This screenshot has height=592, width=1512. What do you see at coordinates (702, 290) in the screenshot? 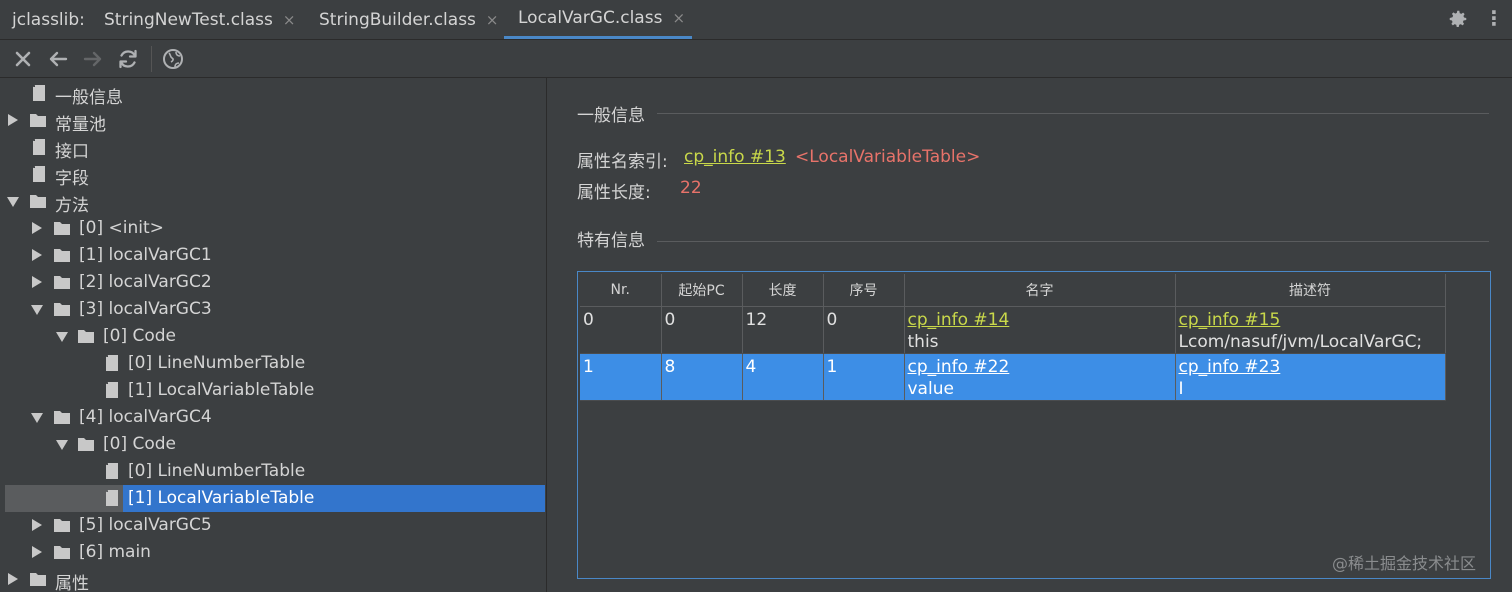
I see `column-header-start-pc: 起始PC` at bounding box center [702, 290].